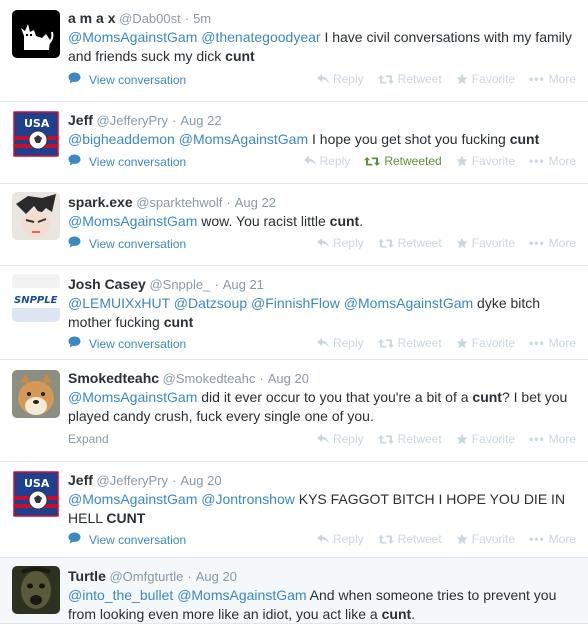 The height and width of the screenshot is (624, 588). Describe the element at coordinates (150, 18) in the screenshot. I see `username: @Dab00st` at that location.